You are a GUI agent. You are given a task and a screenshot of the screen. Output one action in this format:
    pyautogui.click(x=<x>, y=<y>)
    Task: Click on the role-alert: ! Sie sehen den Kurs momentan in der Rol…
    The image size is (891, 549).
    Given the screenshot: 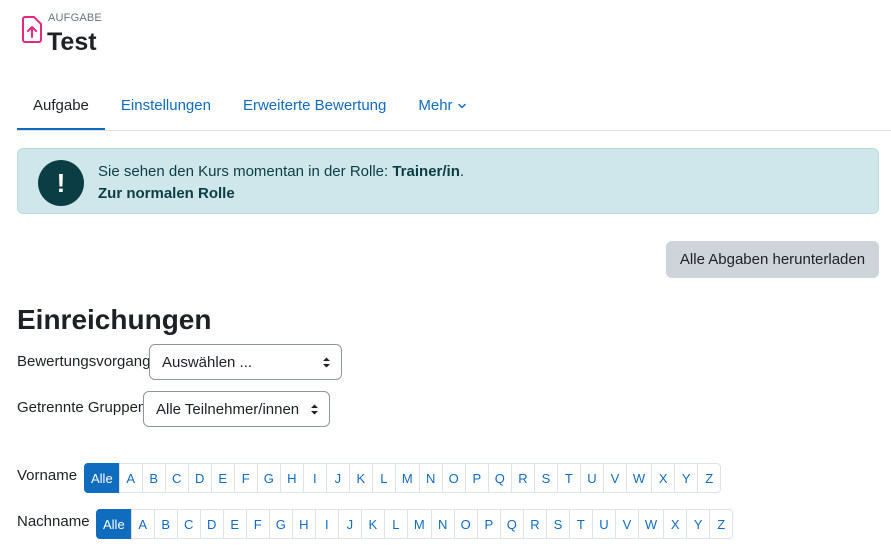 What is the action you would take?
    pyautogui.click(x=448, y=181)
    